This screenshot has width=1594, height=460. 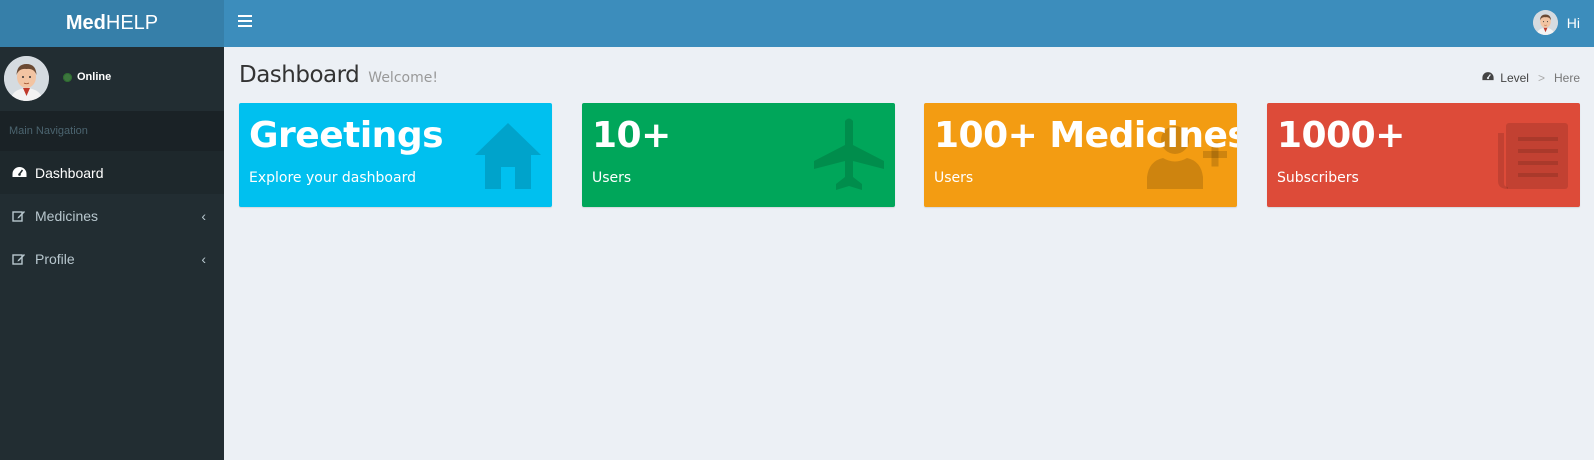 I want to click on sidebar-item-profile: Profile ‹, so click(x=112, y=258).